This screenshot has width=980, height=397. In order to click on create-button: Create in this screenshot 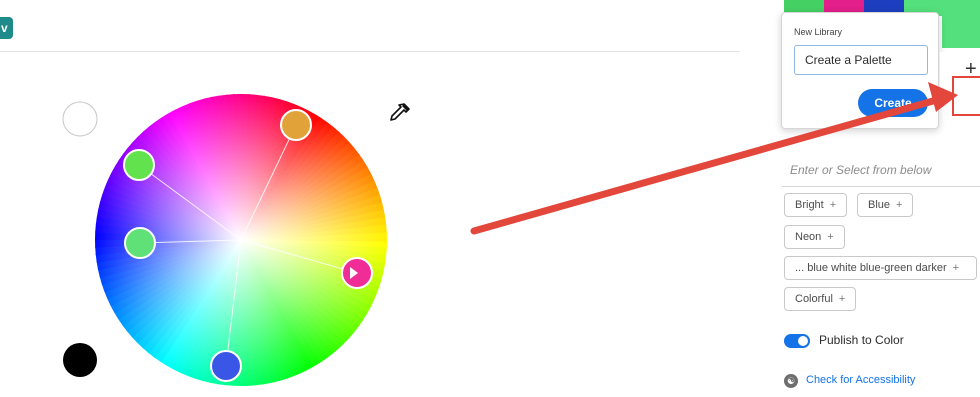, I will do `click(893, 103)`.